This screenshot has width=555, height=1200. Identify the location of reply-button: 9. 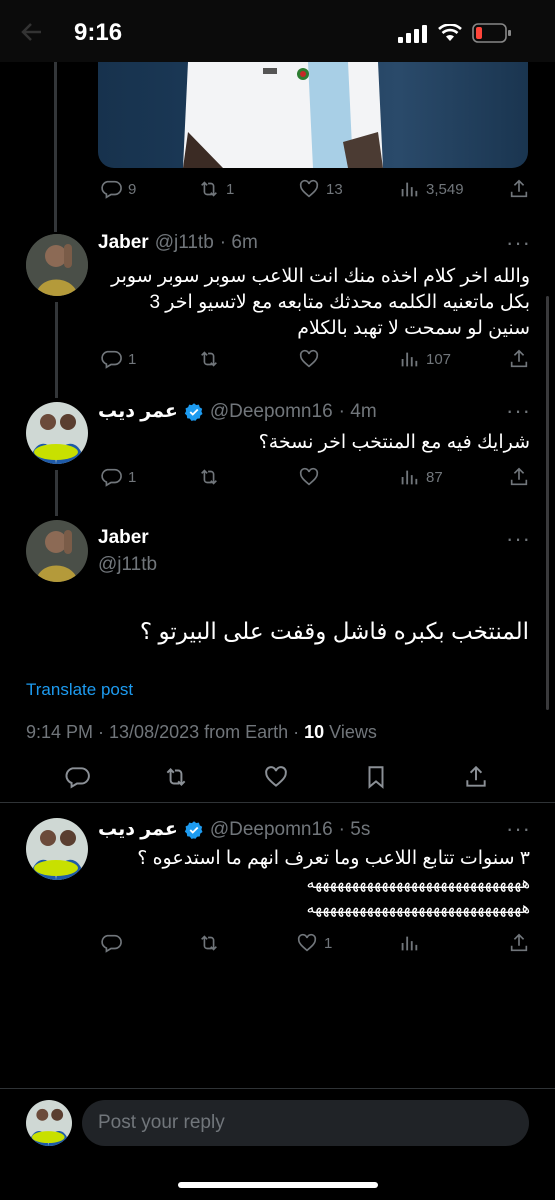
(118, 189).